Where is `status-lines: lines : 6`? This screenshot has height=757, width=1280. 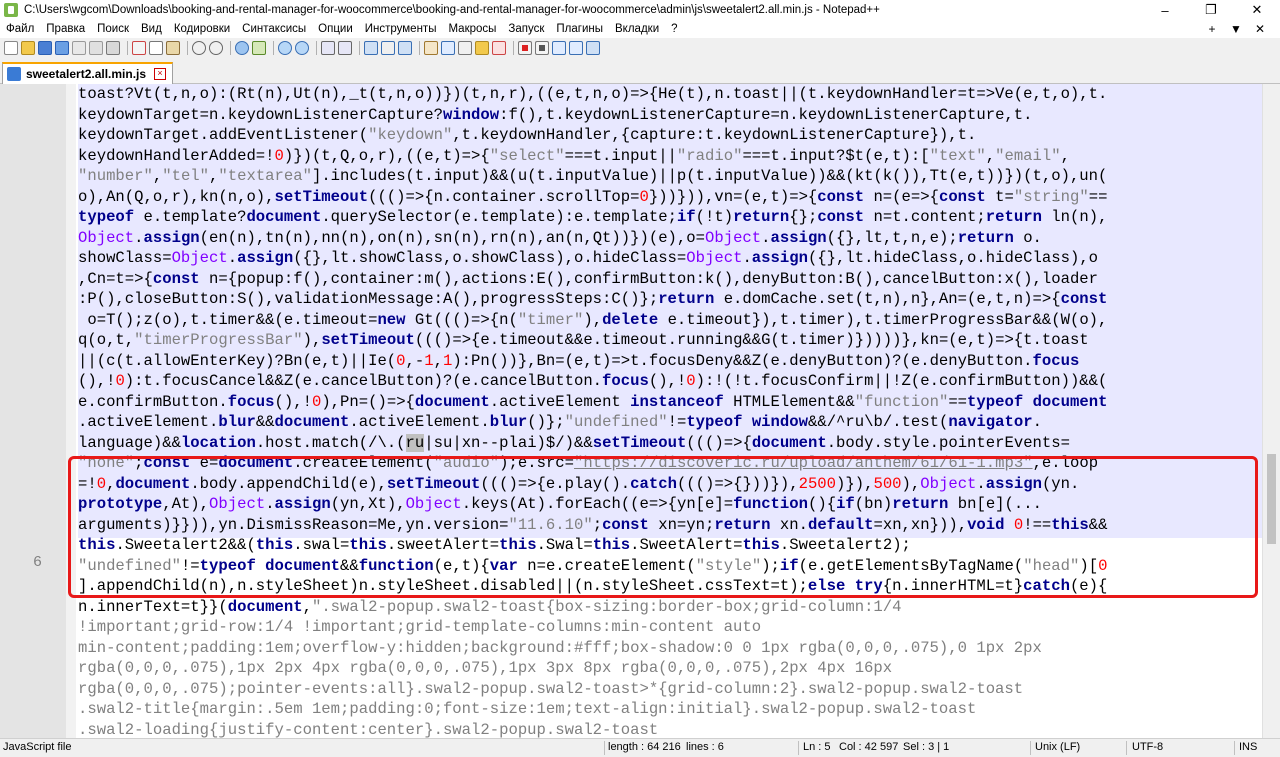
status-lines: lines : 6 is located at coordinates (705, 747).